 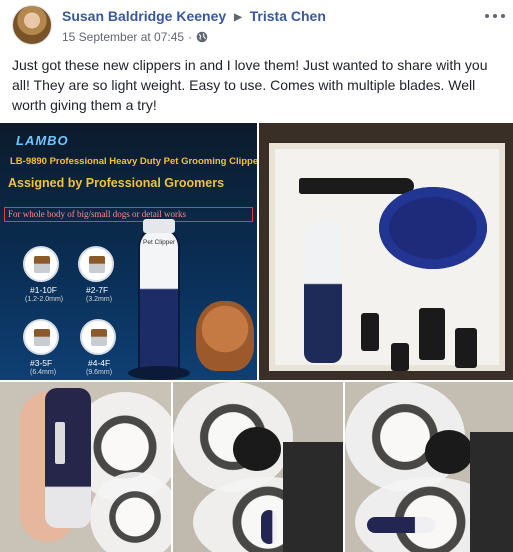 I want to click on more-options-button, so click(x=495, y=16).